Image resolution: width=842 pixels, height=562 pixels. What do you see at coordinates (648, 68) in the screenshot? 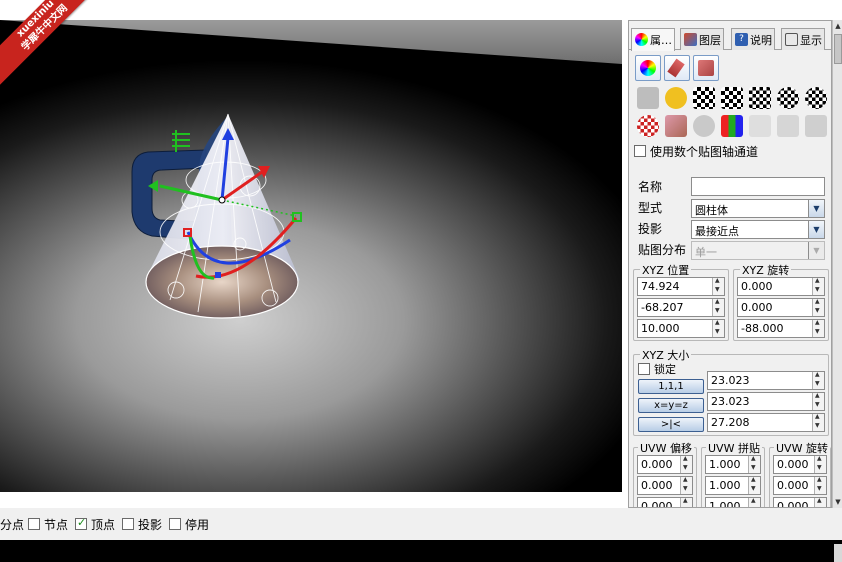
I see `material-button` at bounding box center [648, 68].